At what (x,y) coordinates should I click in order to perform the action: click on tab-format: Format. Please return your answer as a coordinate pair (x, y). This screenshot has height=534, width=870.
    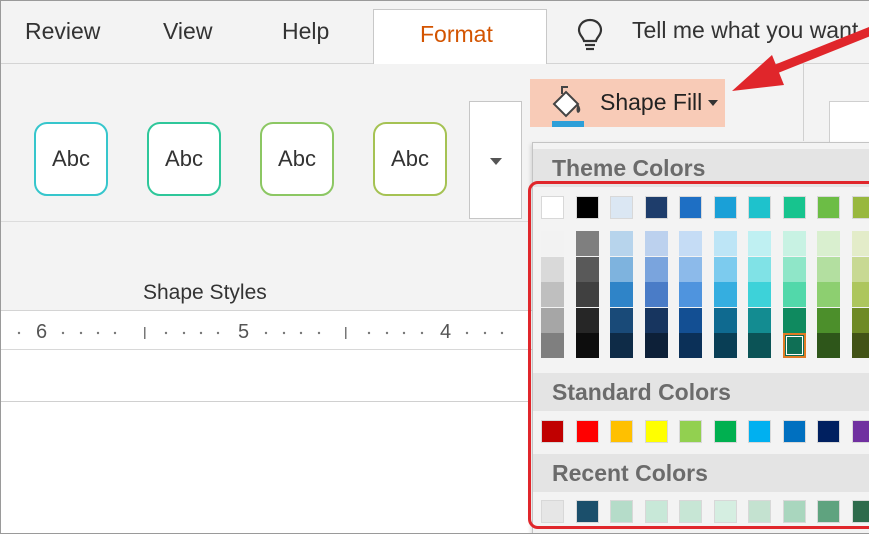
    Looking at the image, I should click on (460, 37).